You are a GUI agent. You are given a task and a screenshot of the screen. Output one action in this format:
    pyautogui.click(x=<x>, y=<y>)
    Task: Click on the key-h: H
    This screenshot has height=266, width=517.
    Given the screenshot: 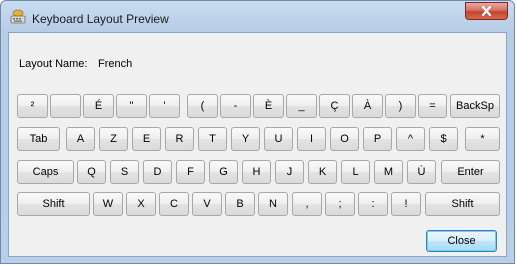 What is the action you would take?
    pyautogui.click(x=256, y=172)
    